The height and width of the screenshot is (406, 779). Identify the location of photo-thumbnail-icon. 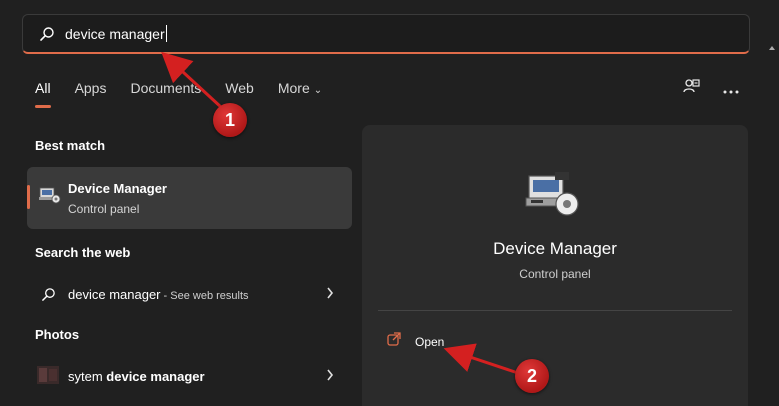
(48, 377).